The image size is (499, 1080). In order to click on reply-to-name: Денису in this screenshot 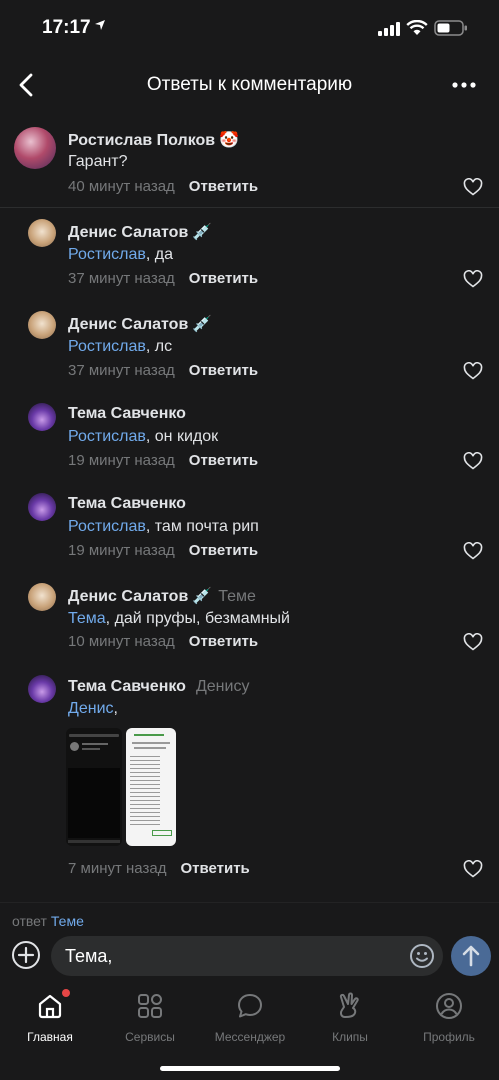, I will do `click(223, 686)`.